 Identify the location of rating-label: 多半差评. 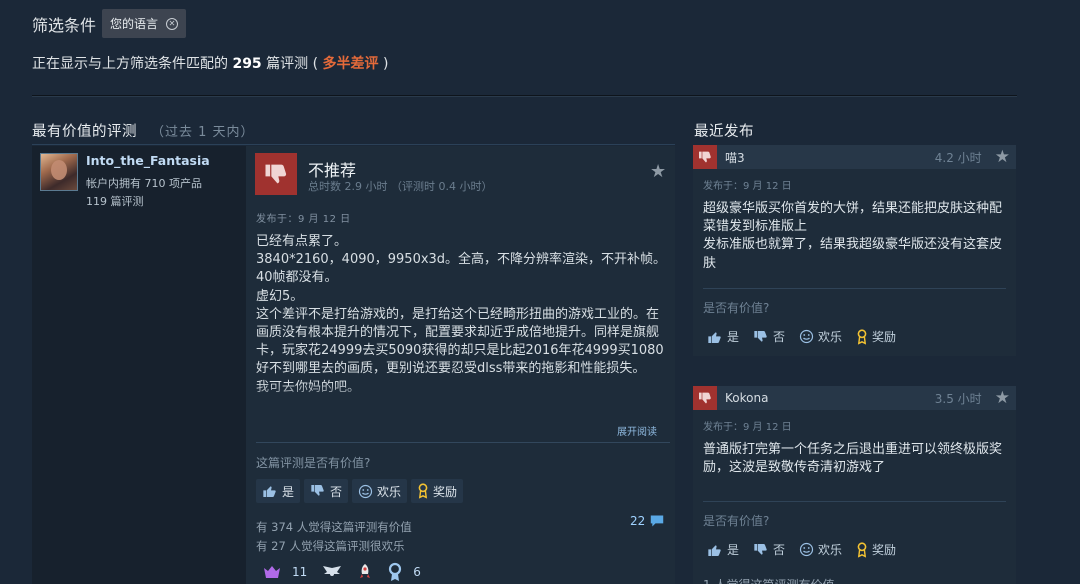
(351, 64).